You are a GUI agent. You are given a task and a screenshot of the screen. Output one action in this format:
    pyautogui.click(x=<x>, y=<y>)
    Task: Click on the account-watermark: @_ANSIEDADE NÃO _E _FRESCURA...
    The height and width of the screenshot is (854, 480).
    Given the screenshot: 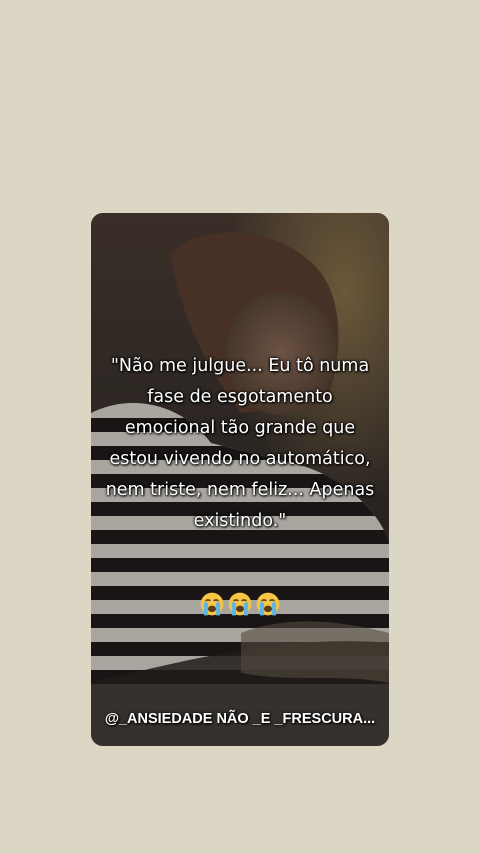 What is the action you would take?
    pyautogui.click(x=240, y=719)
    